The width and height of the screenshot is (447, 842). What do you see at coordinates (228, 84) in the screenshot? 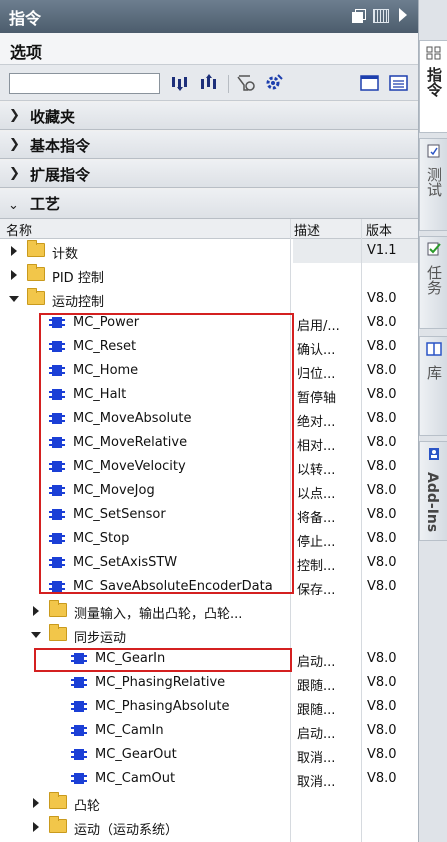
I see `toolbar-separator` at bounding box center [228, 84].